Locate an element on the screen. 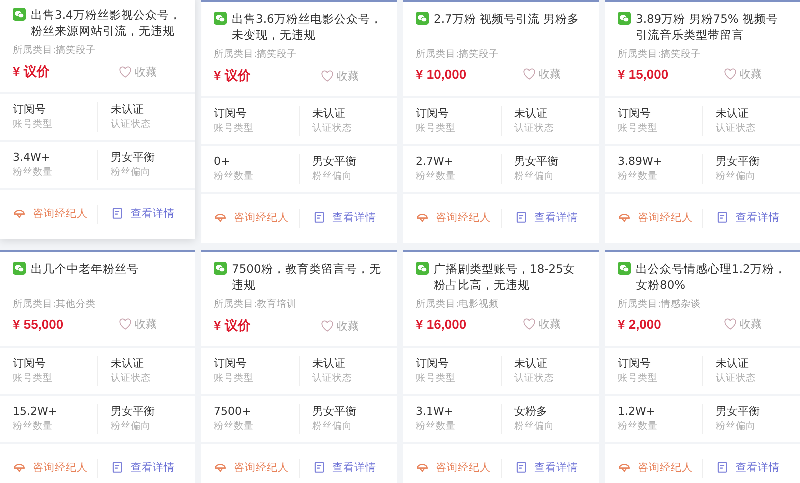  category-text: 所属类目:情感杂谈 is located at coordinates (660, 304).